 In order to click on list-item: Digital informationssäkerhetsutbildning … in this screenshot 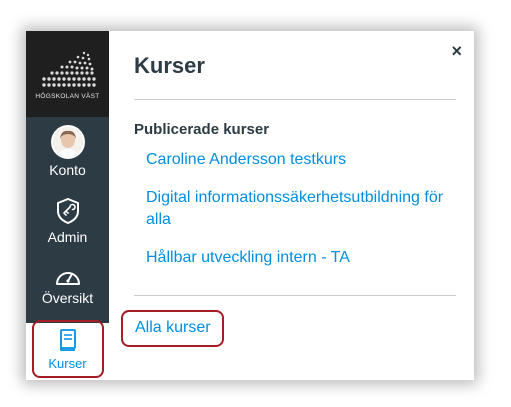, I will do `click(298, 209)`.